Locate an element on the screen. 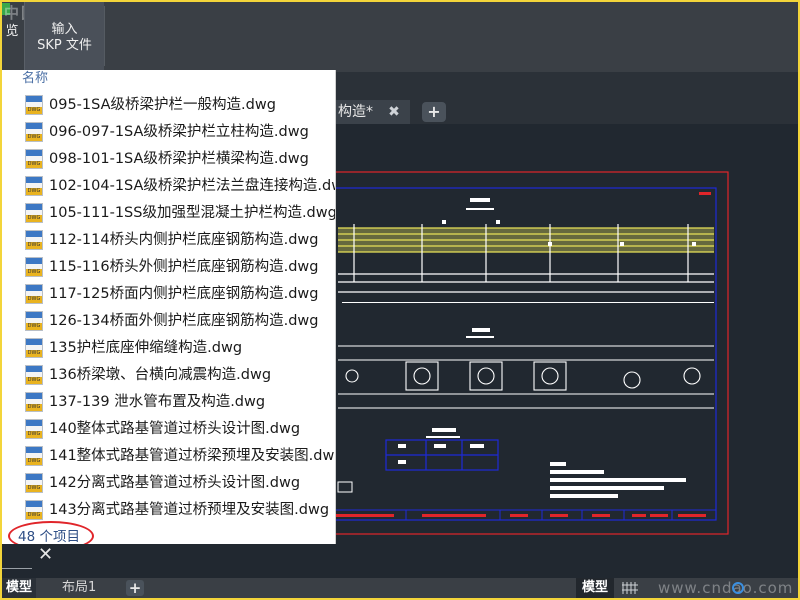  file-name: 117-125桥面内侧护栏底座钢筋构造.dwg is located at coordinates (184, 294).